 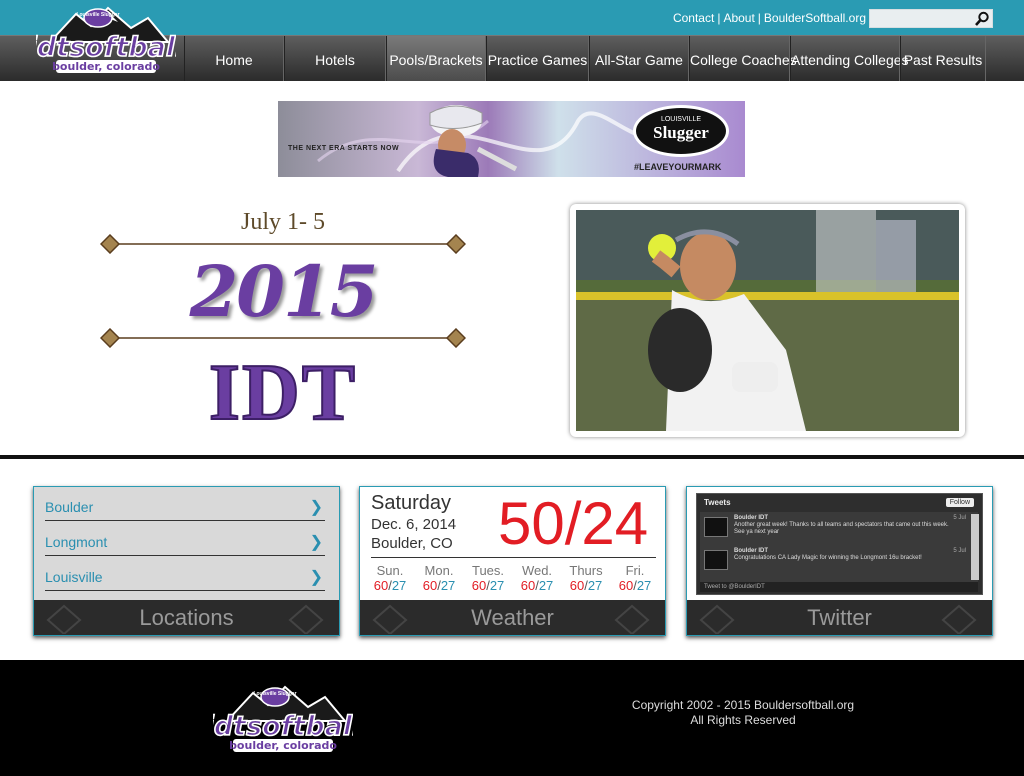 I want to click on panel-footer: Weather, so click(x=512, y=617).